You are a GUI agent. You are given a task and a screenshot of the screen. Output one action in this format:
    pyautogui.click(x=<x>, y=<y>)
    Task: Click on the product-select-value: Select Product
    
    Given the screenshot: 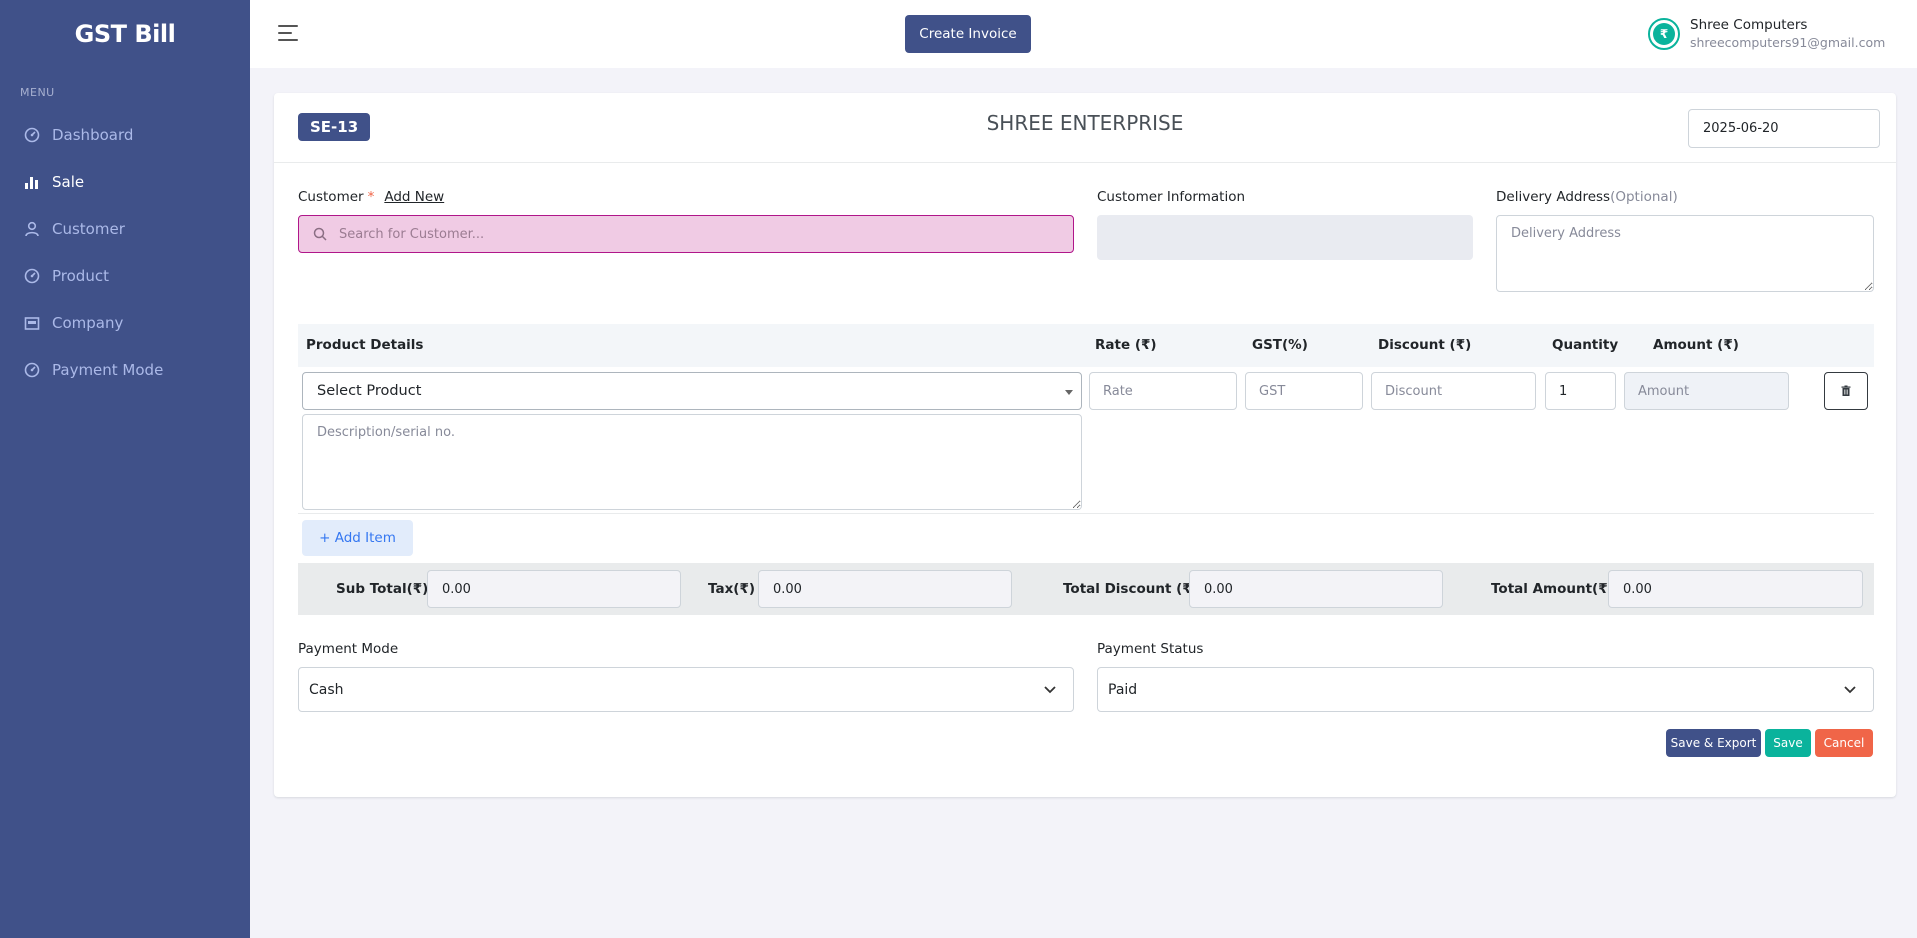 What is the action you would take?
    pyautogui.click(x=369, y=391)
    